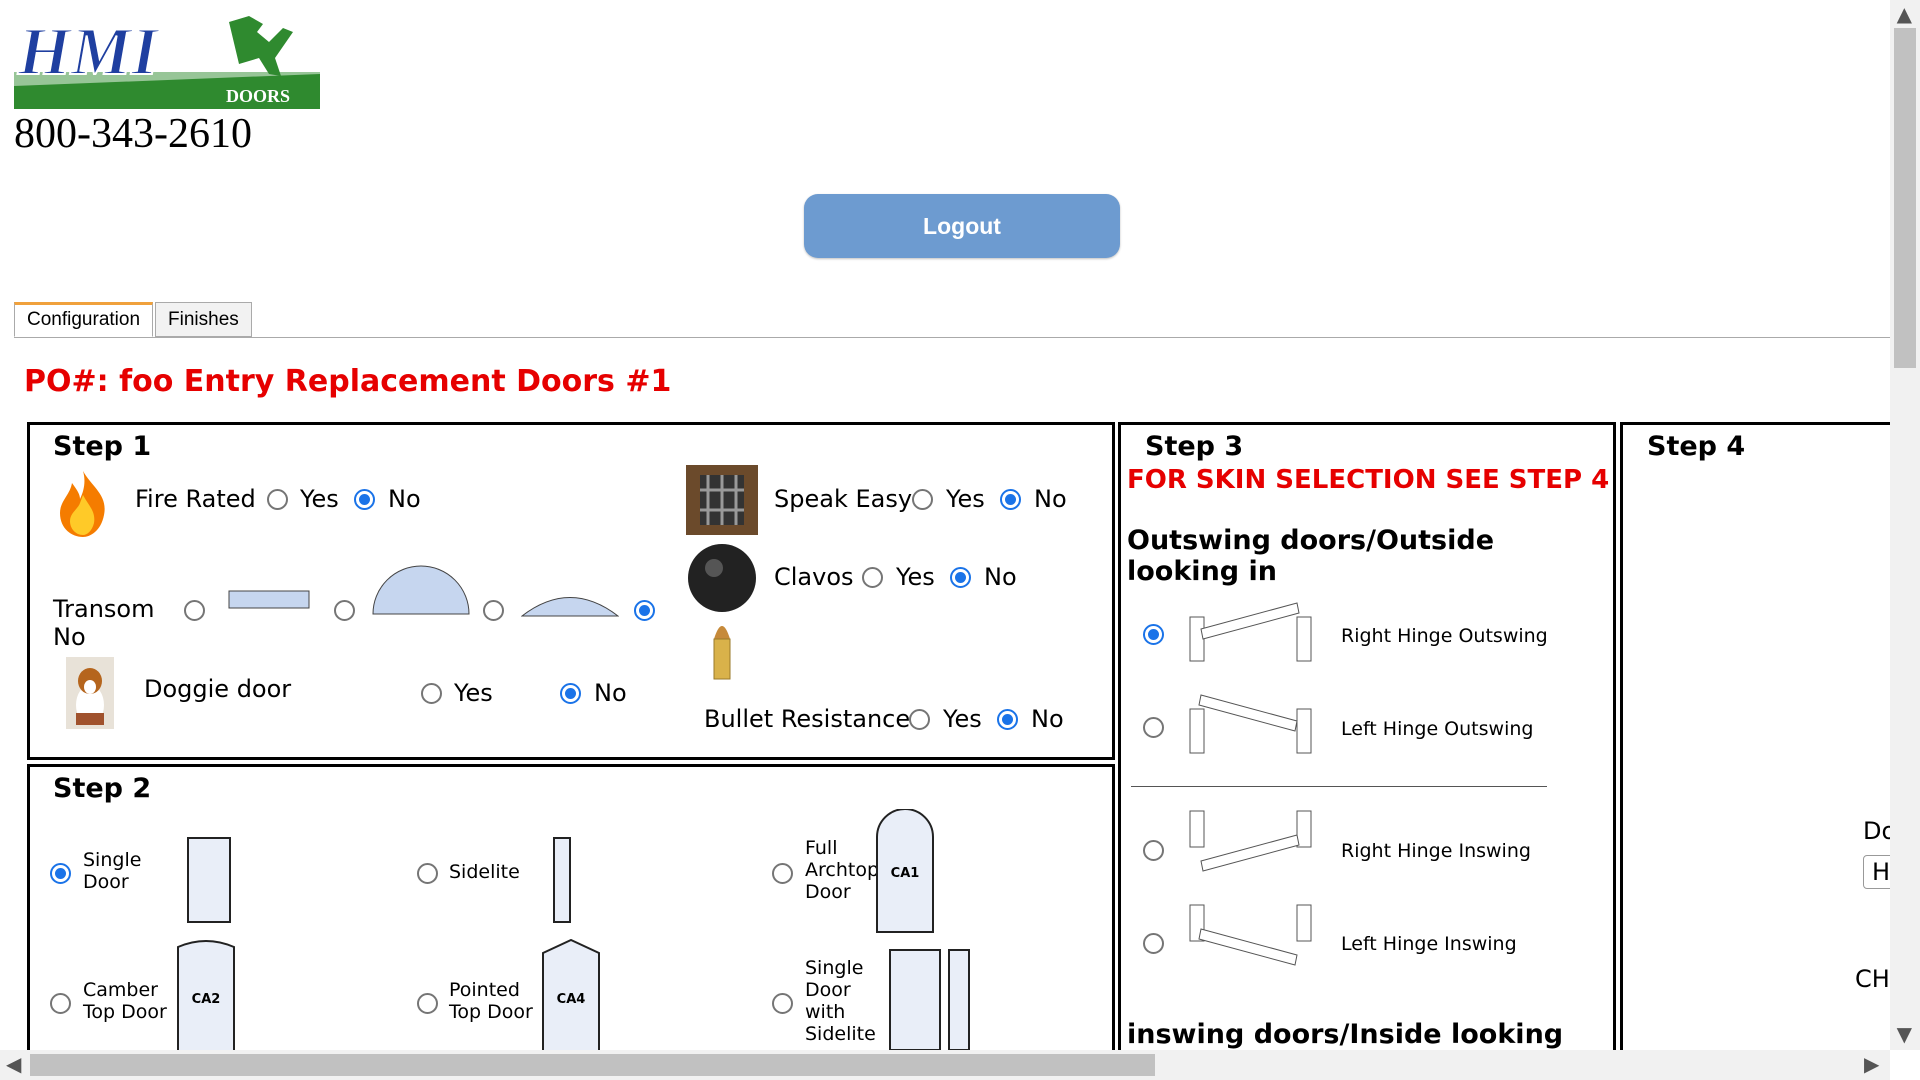  Describe the element at coordinates (1010, 499) in the screenshot. I see `speak-easy-no-radio` at that location.